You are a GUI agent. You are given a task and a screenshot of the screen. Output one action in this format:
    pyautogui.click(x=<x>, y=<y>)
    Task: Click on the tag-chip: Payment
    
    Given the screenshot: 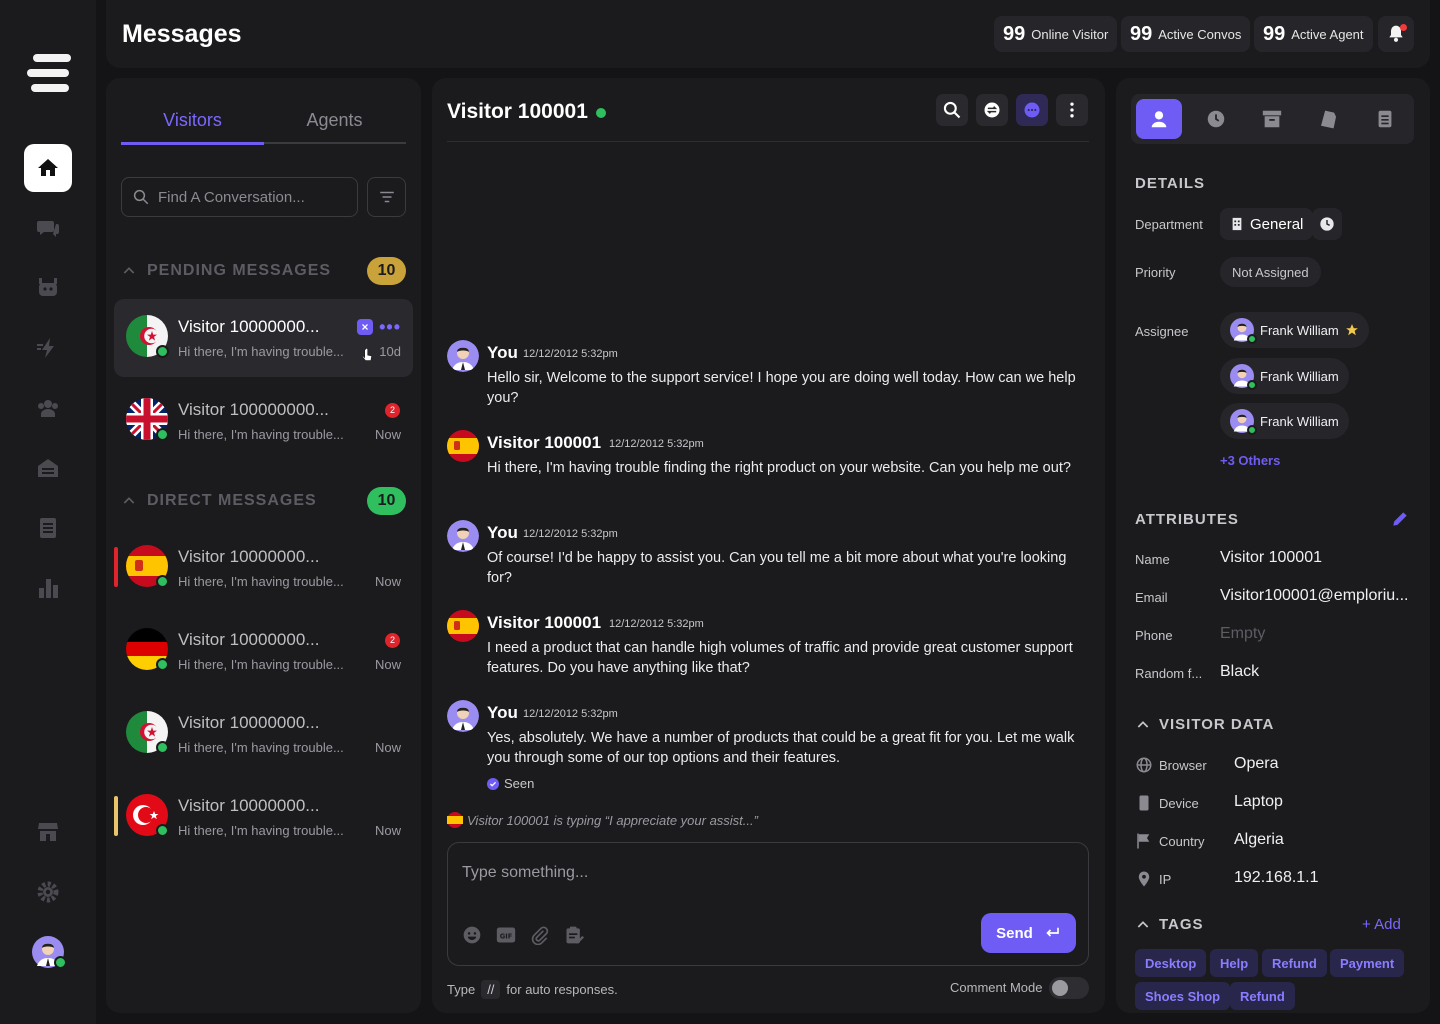 What is the action you would take?
    pyautogui.click(x=1367, y=963)
    